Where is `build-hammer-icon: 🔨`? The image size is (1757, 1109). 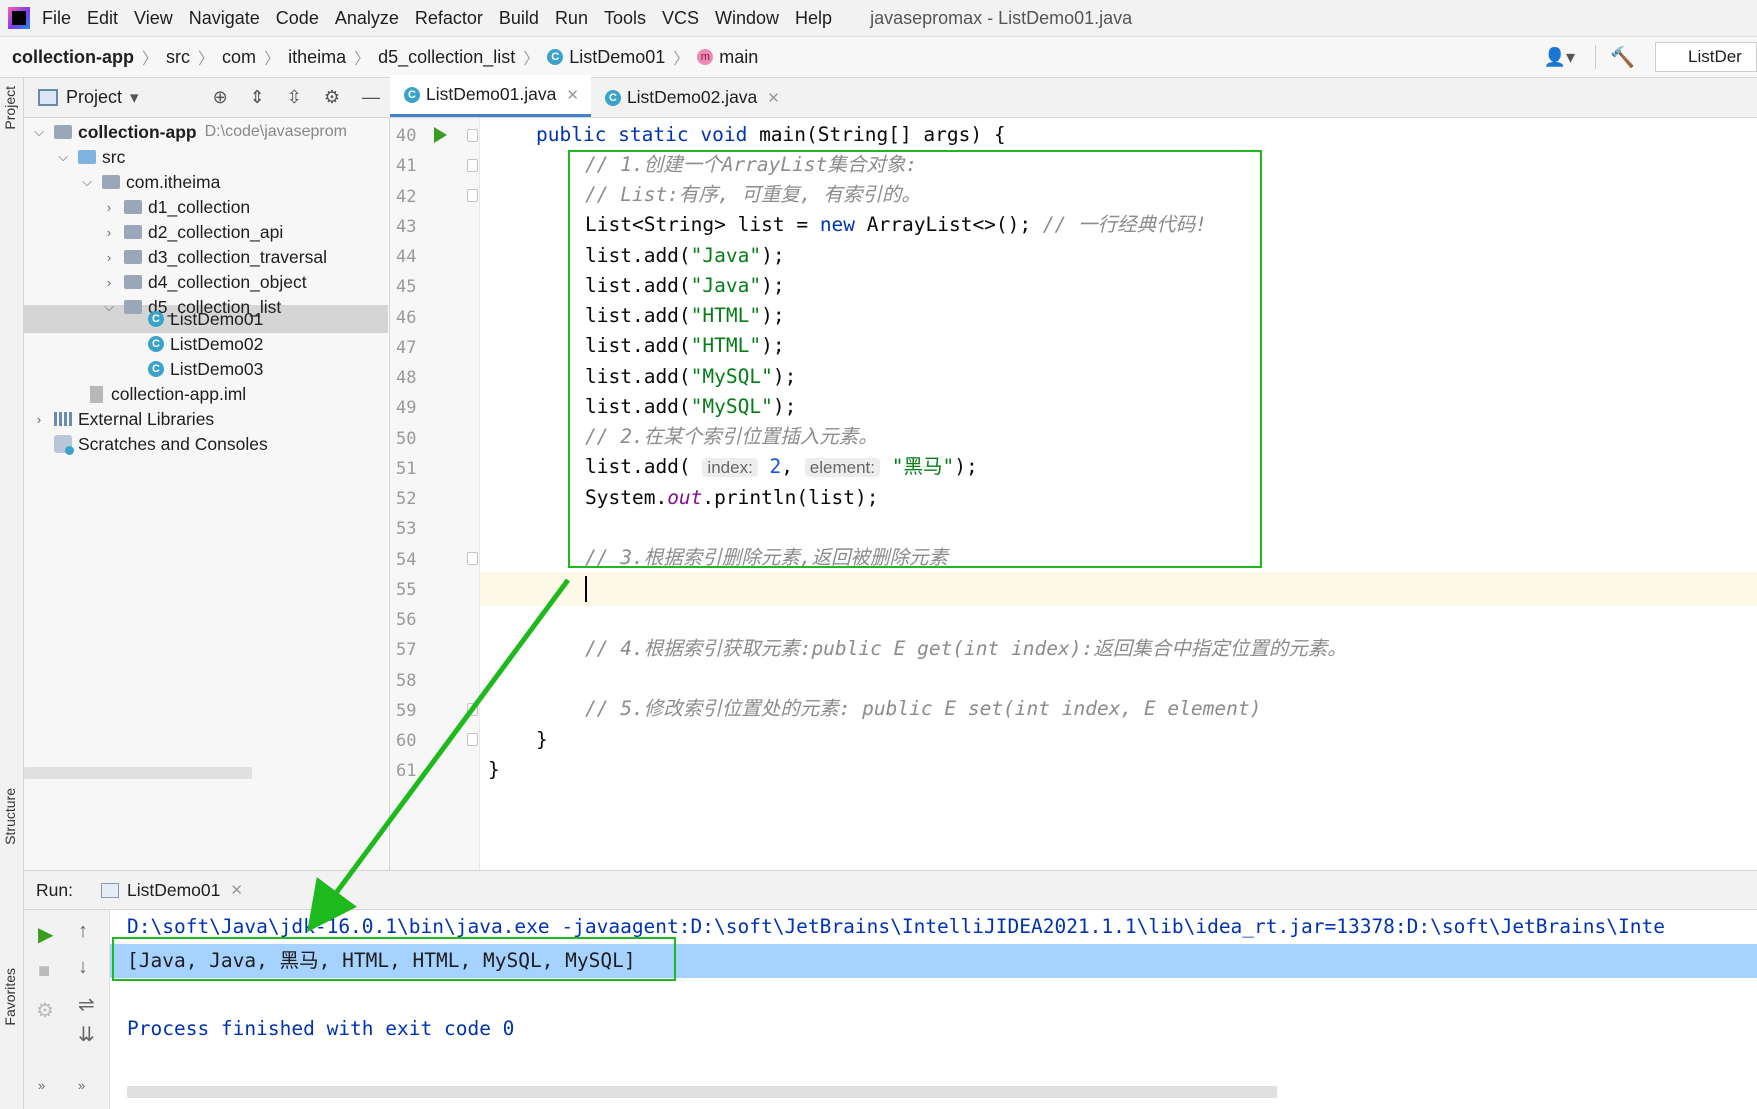
build-hammer-icon: 🔨 is located at coordinates (1622, 57).